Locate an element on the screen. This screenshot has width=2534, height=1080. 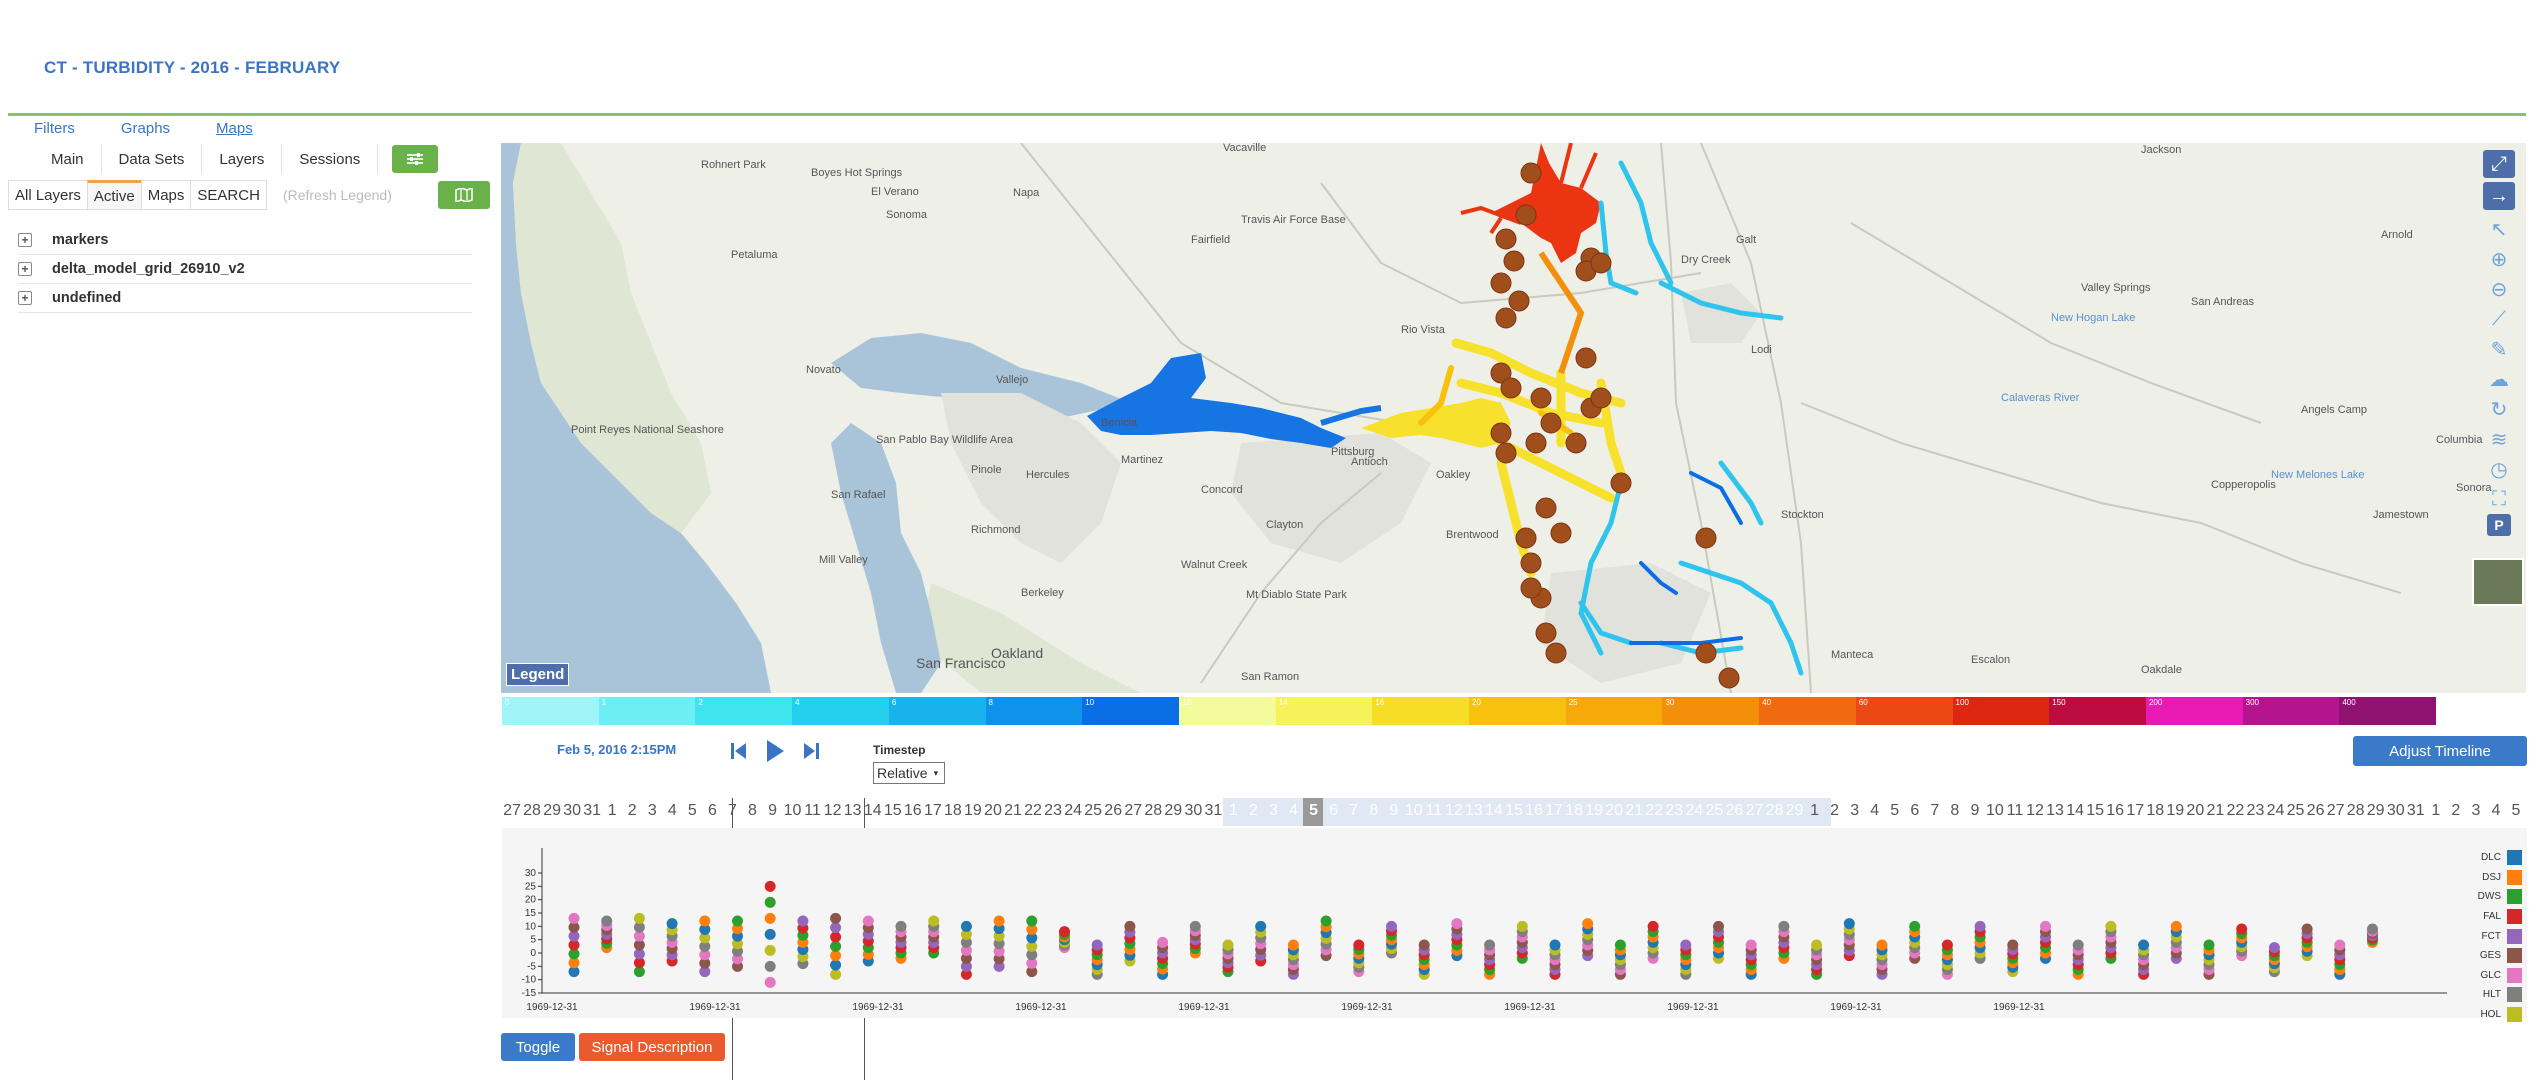
timeline-day: 19 is located at coordinates (1594, 811).